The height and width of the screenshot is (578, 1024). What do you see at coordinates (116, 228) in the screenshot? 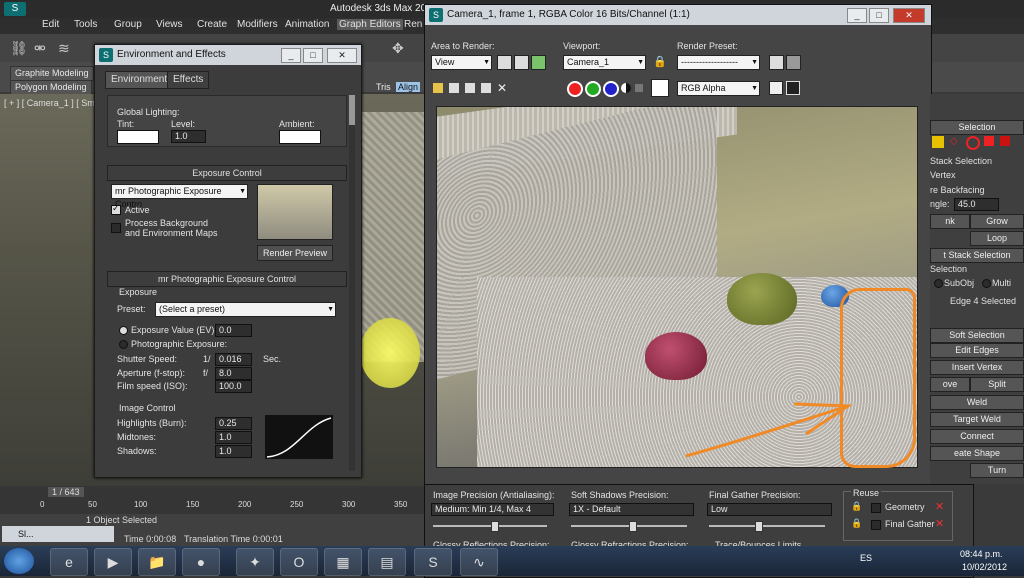
I see `process-bg-checkbox` at bounding box center [116, 228].